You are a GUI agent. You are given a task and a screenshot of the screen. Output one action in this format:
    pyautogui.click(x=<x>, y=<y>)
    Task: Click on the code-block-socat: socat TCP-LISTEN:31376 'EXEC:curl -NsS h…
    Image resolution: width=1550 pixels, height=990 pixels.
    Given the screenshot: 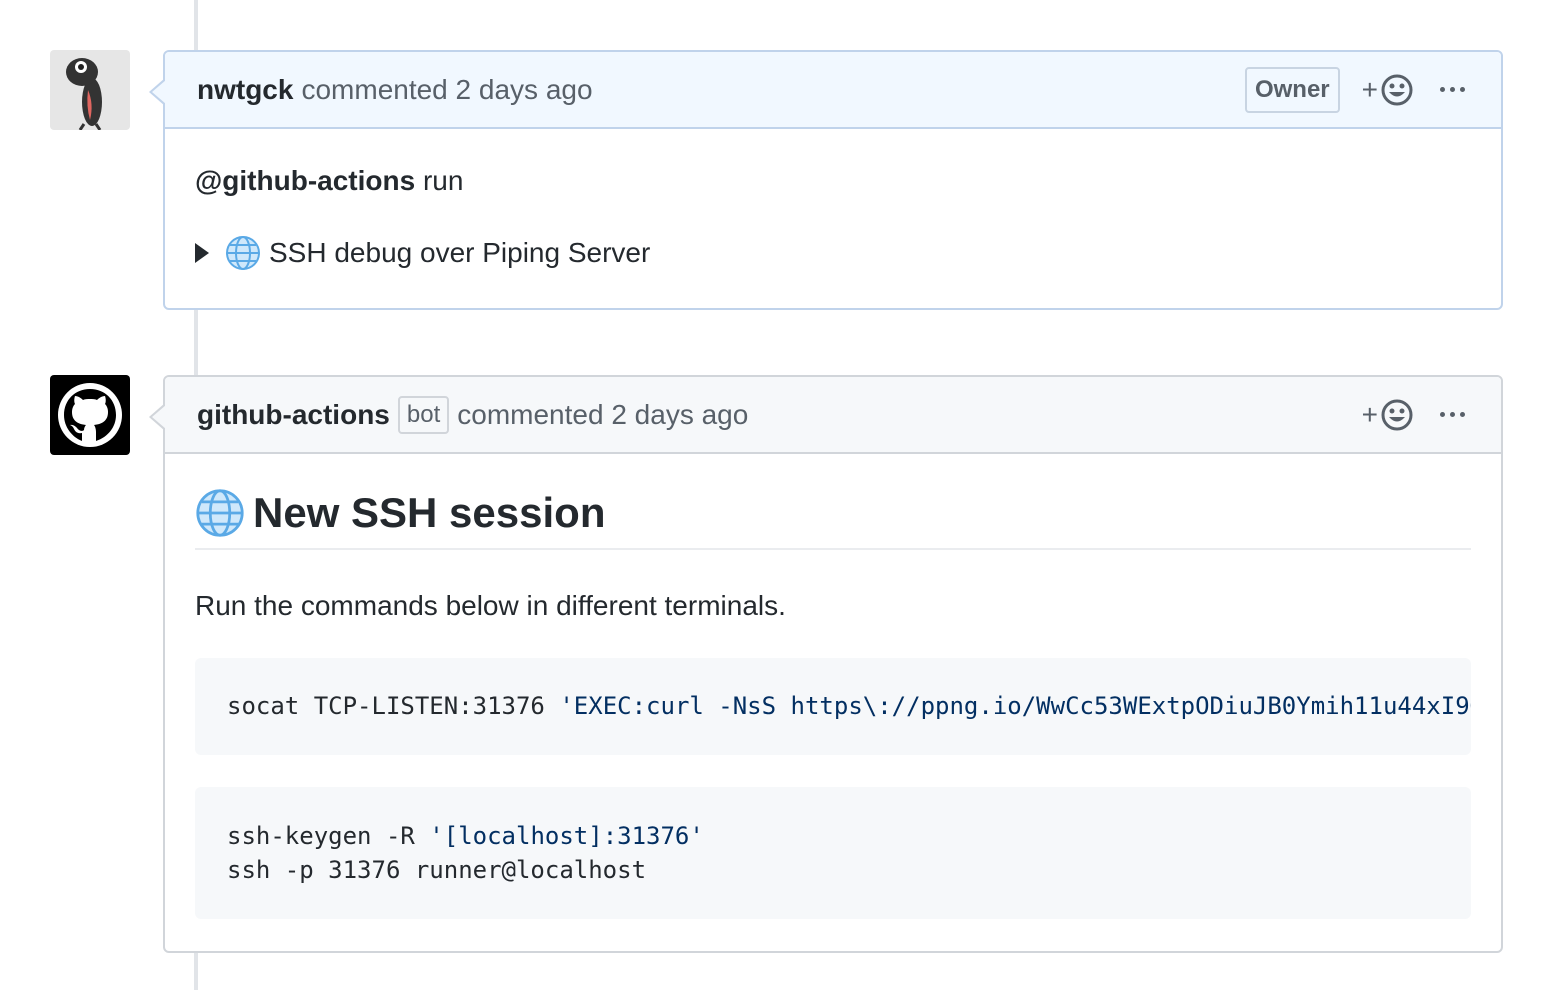 What is the action you would take?
    pyautogui.click(x=833, y=706)
    